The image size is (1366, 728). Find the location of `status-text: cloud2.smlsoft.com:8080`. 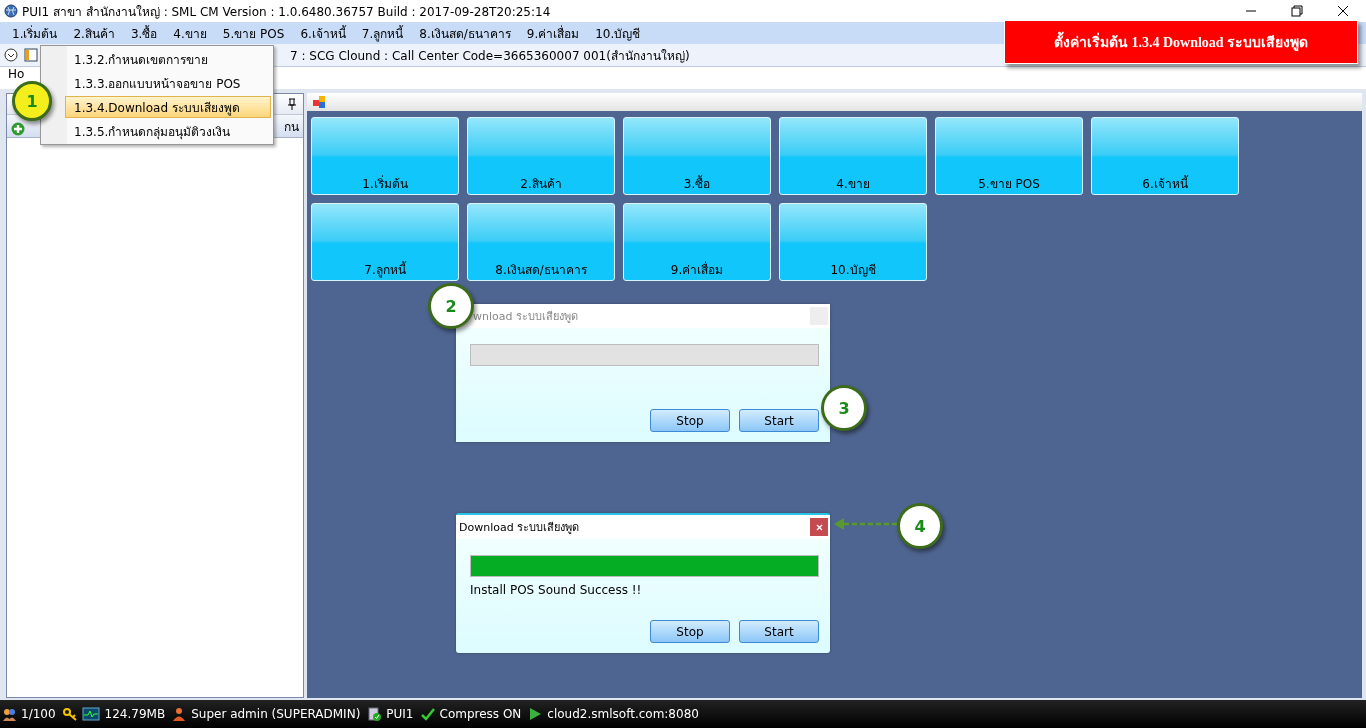

status-text: cloud2.smlsoft.com:8080 is located at coordinates (623, 714).